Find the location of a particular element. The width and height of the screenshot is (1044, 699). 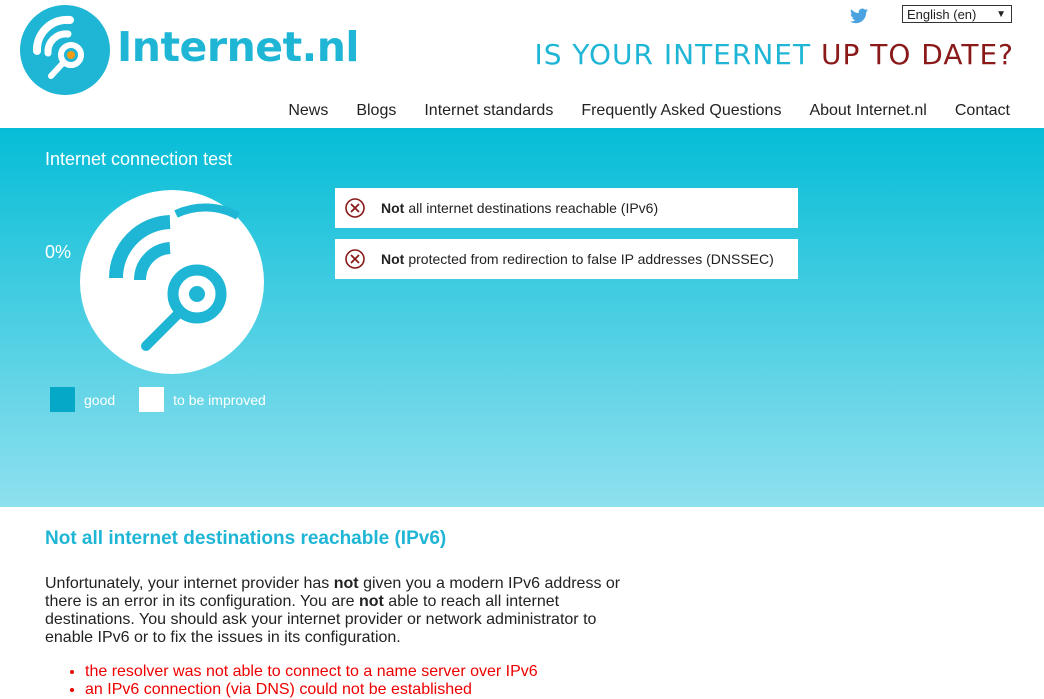

legend-good-swatch is located at coordinates (62, 399).